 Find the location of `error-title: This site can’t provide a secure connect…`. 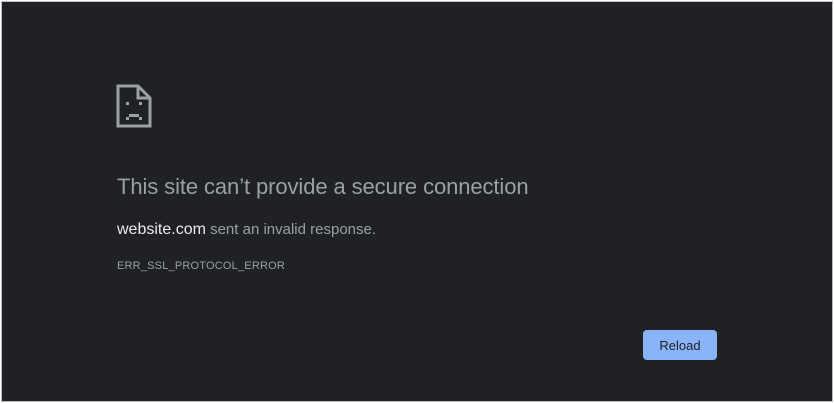

error-title: This site can’t provide a secure connect… is located at coordinates (323, 186).